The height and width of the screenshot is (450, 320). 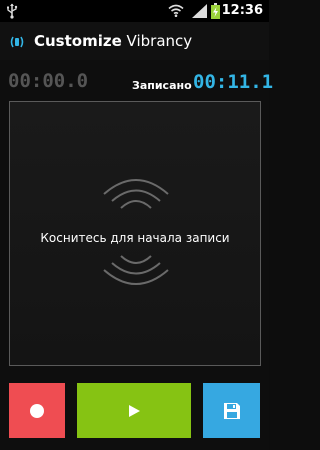 What do you see at coordinates (17, 42) in the screenshot?
I see `vibration-icon` at bounding box center [17, 42].